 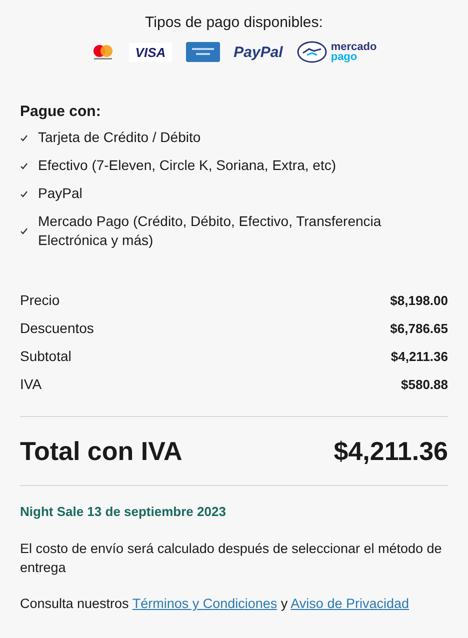 What do you see at coordinates (231, 558) in the screenshot?
I see `shipping-note: El costo de envío será calculado después de seleccionar el método de entrega` at bounding box center [231, 558].